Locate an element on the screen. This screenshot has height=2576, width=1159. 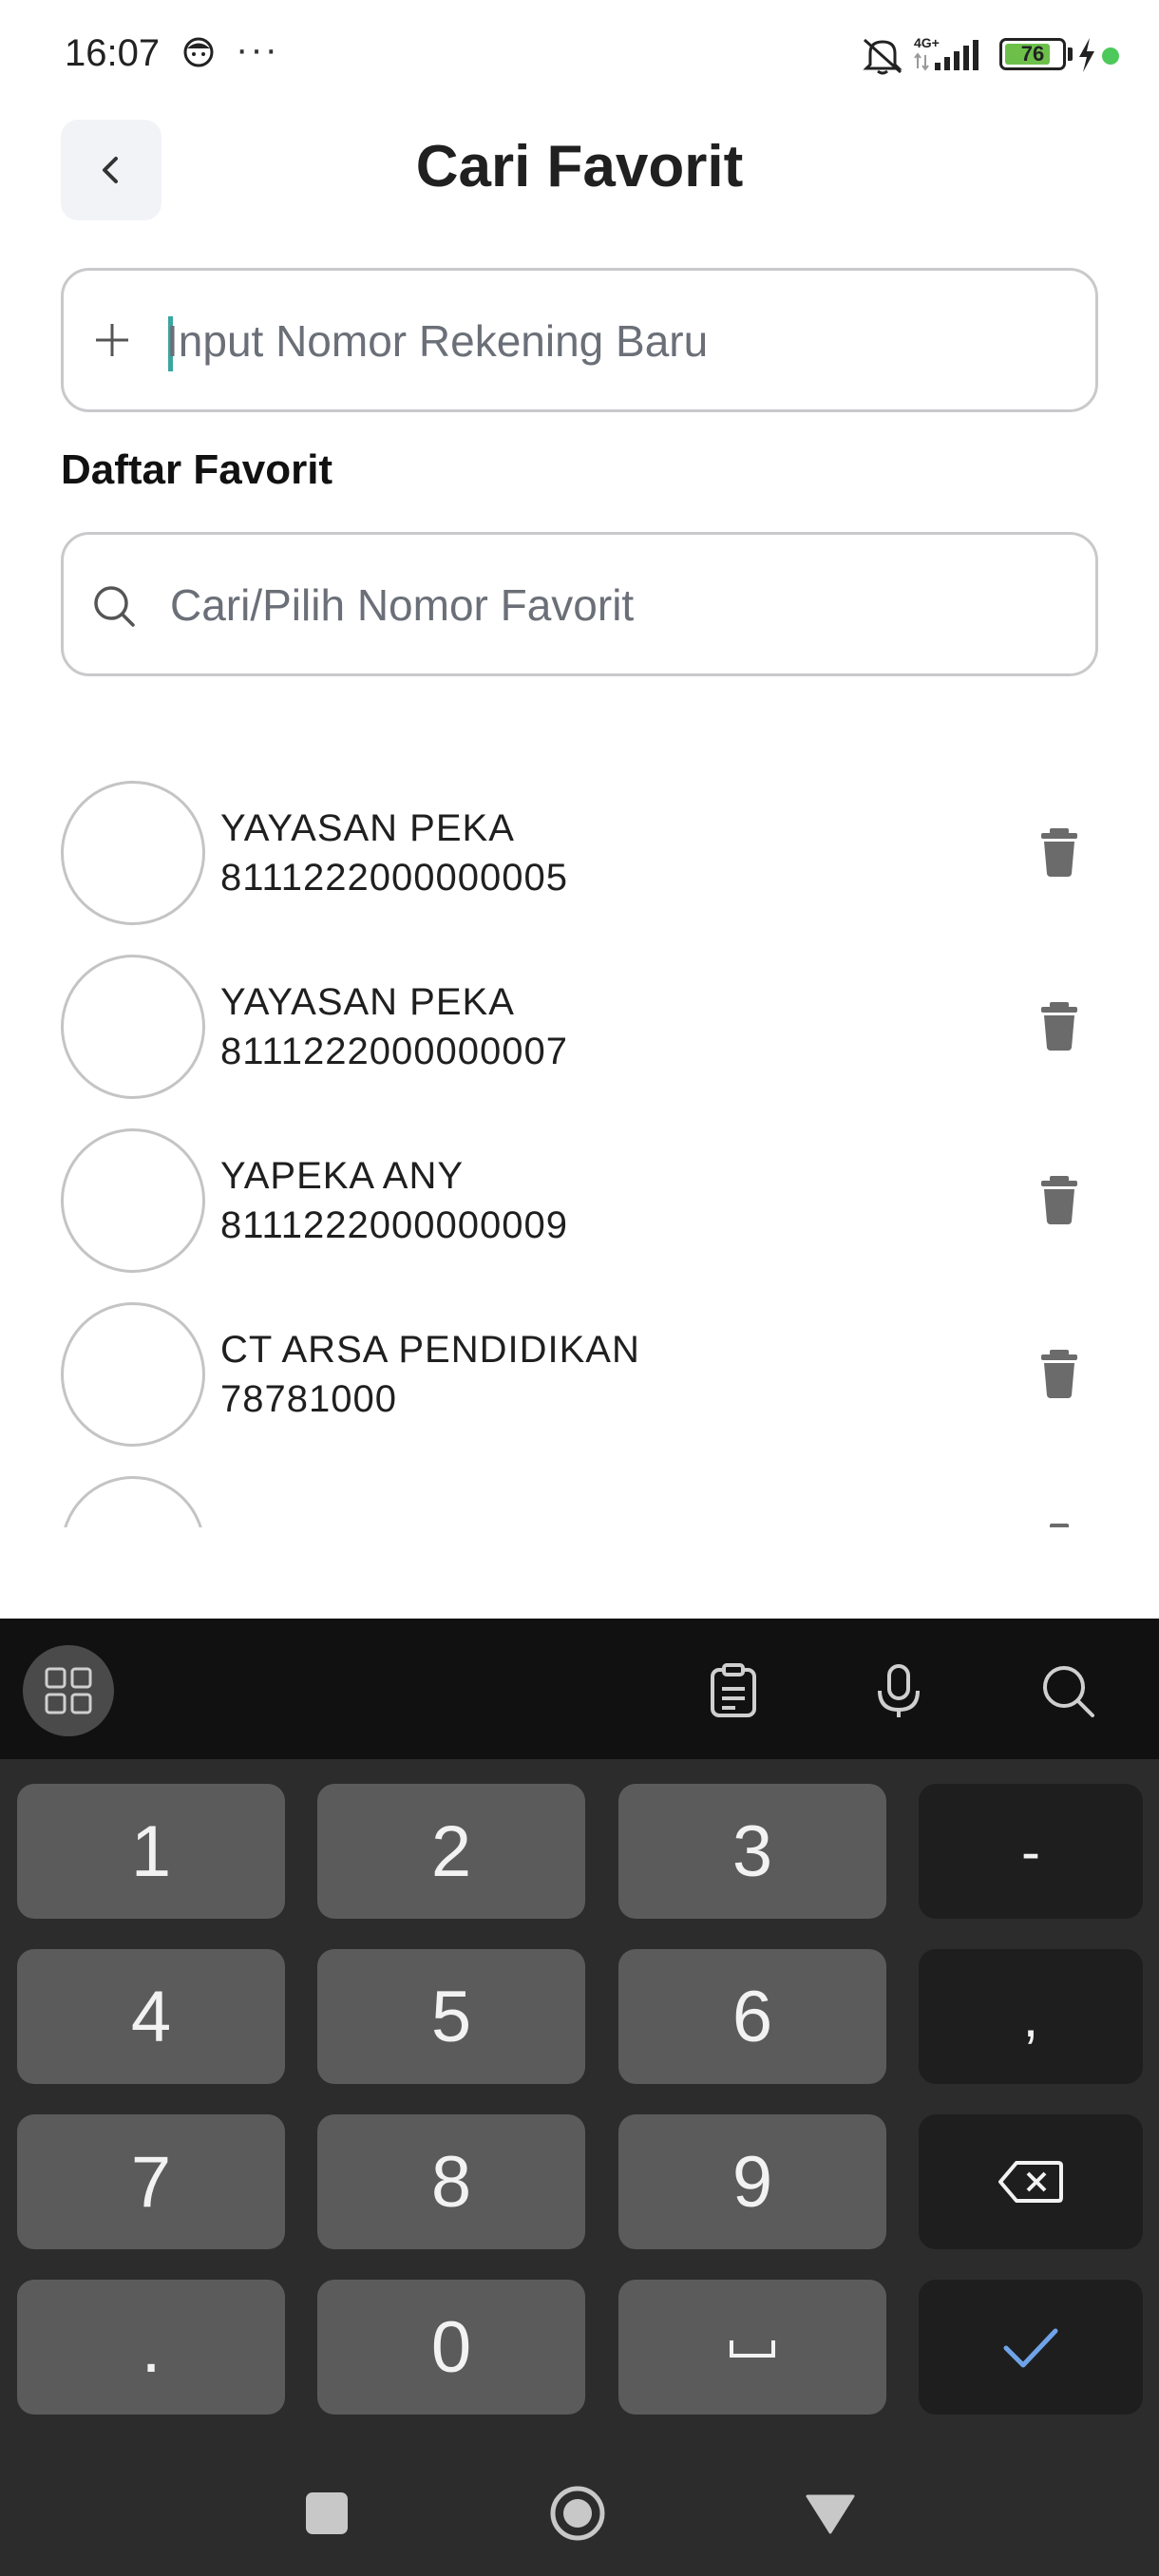
battery-tip is located at coordinates (1070, 54).